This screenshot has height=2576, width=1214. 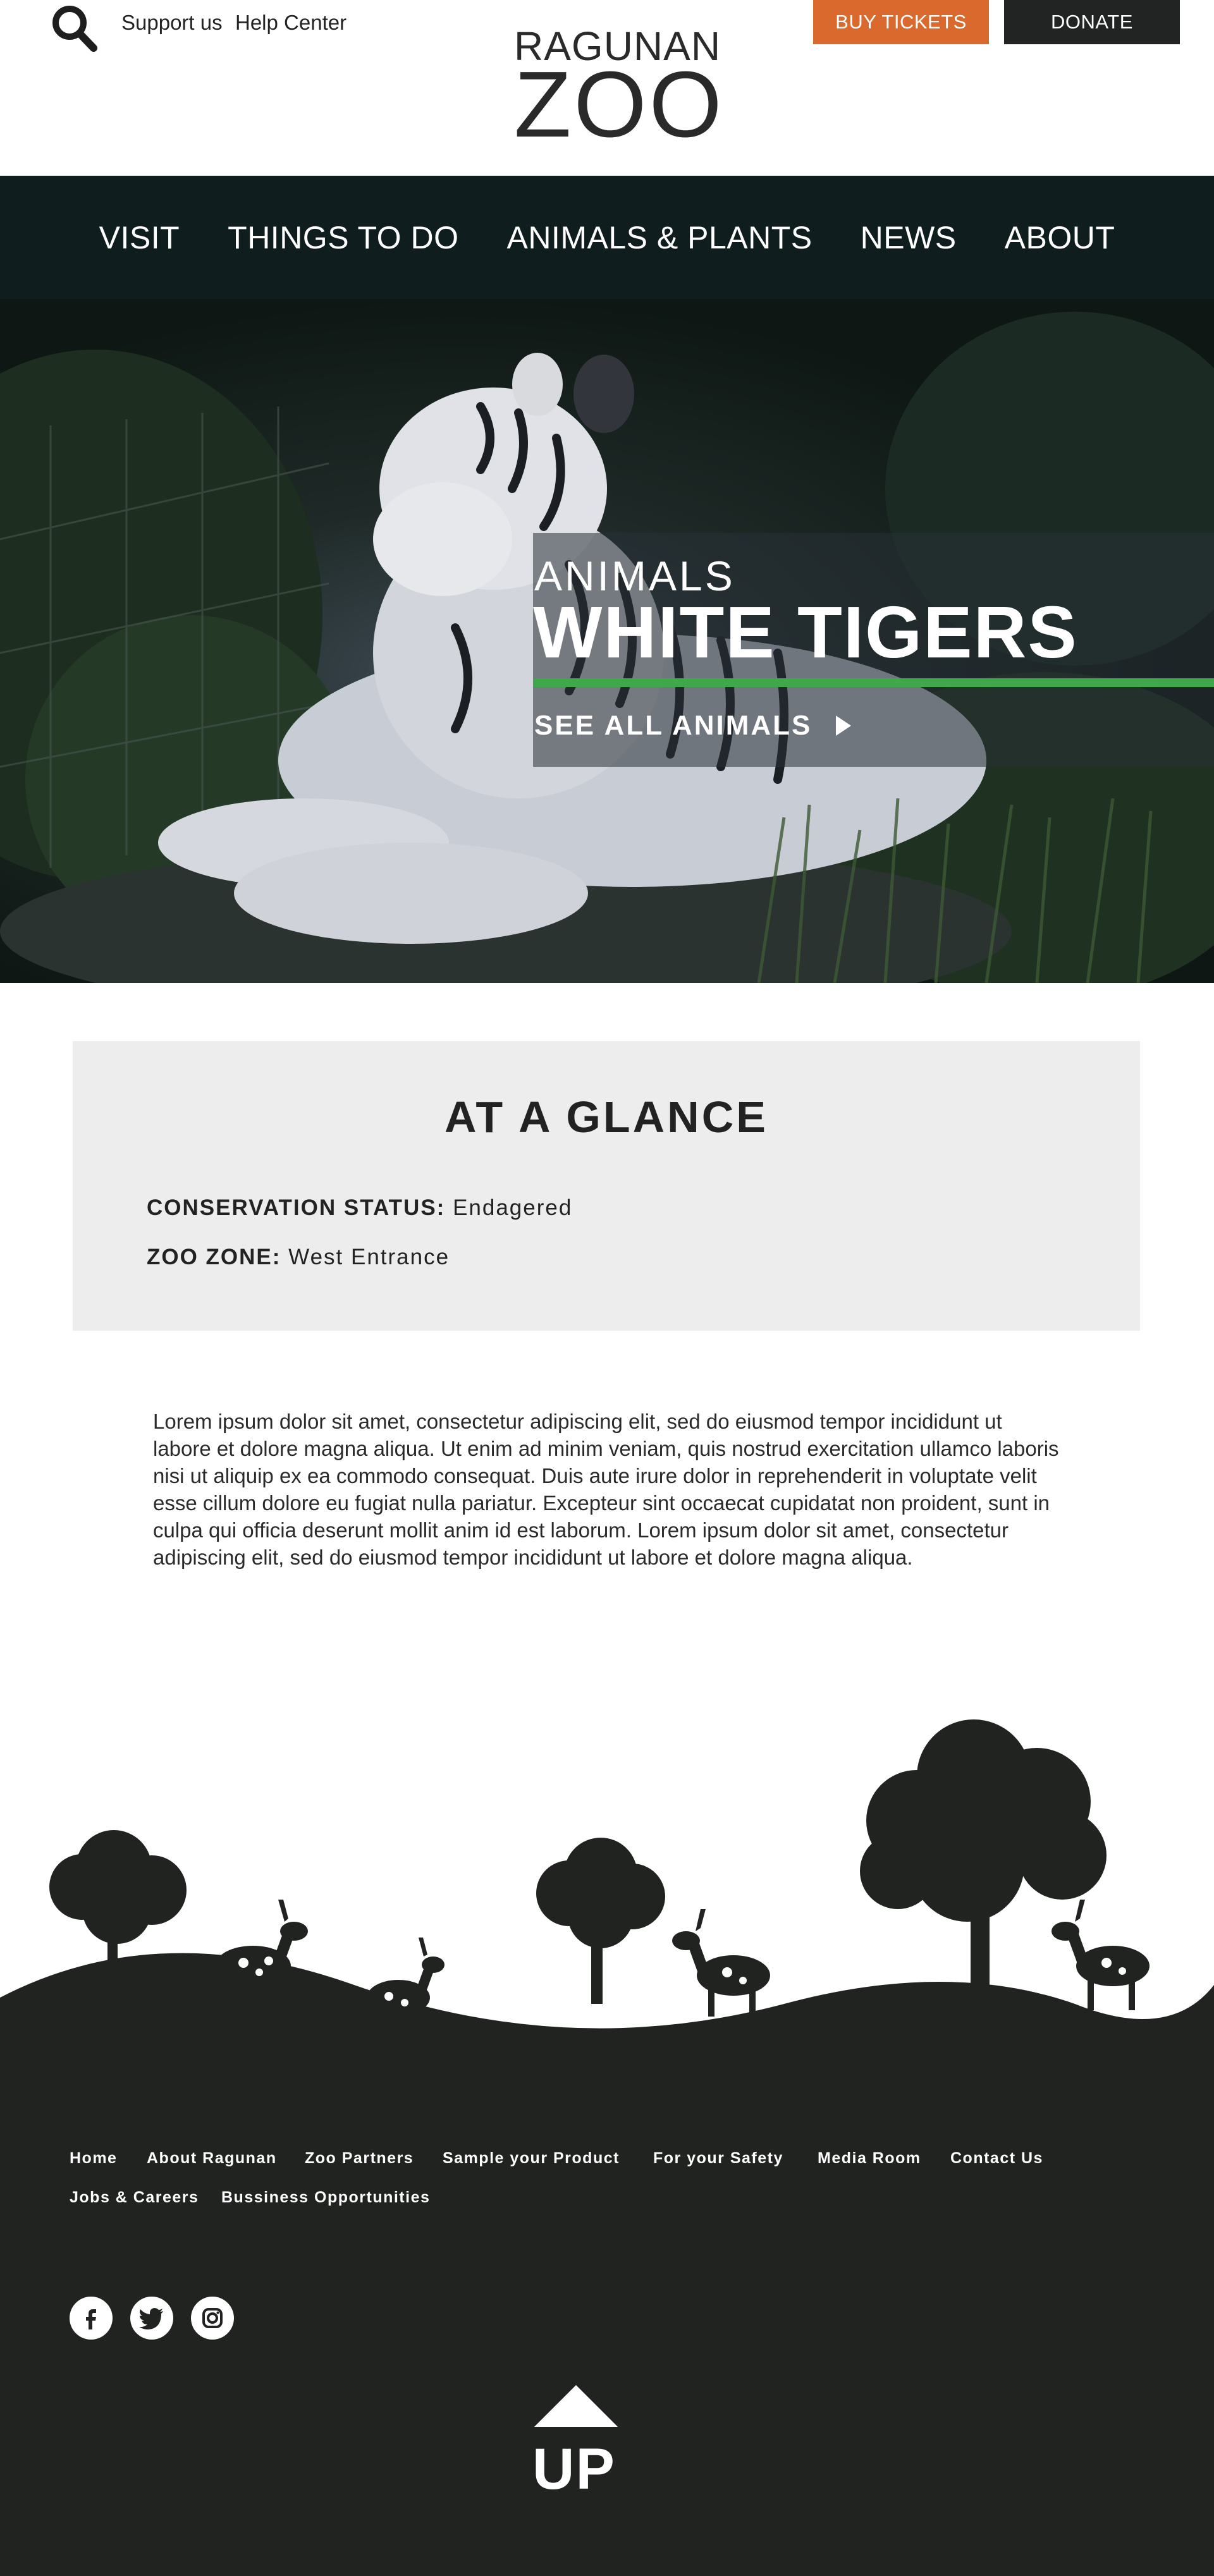 What do you see at coordinates (343, 237) in the screenshot?
I see `nav-item-things-to-do: THINGS TO DO` at bounding box center [343, 237].